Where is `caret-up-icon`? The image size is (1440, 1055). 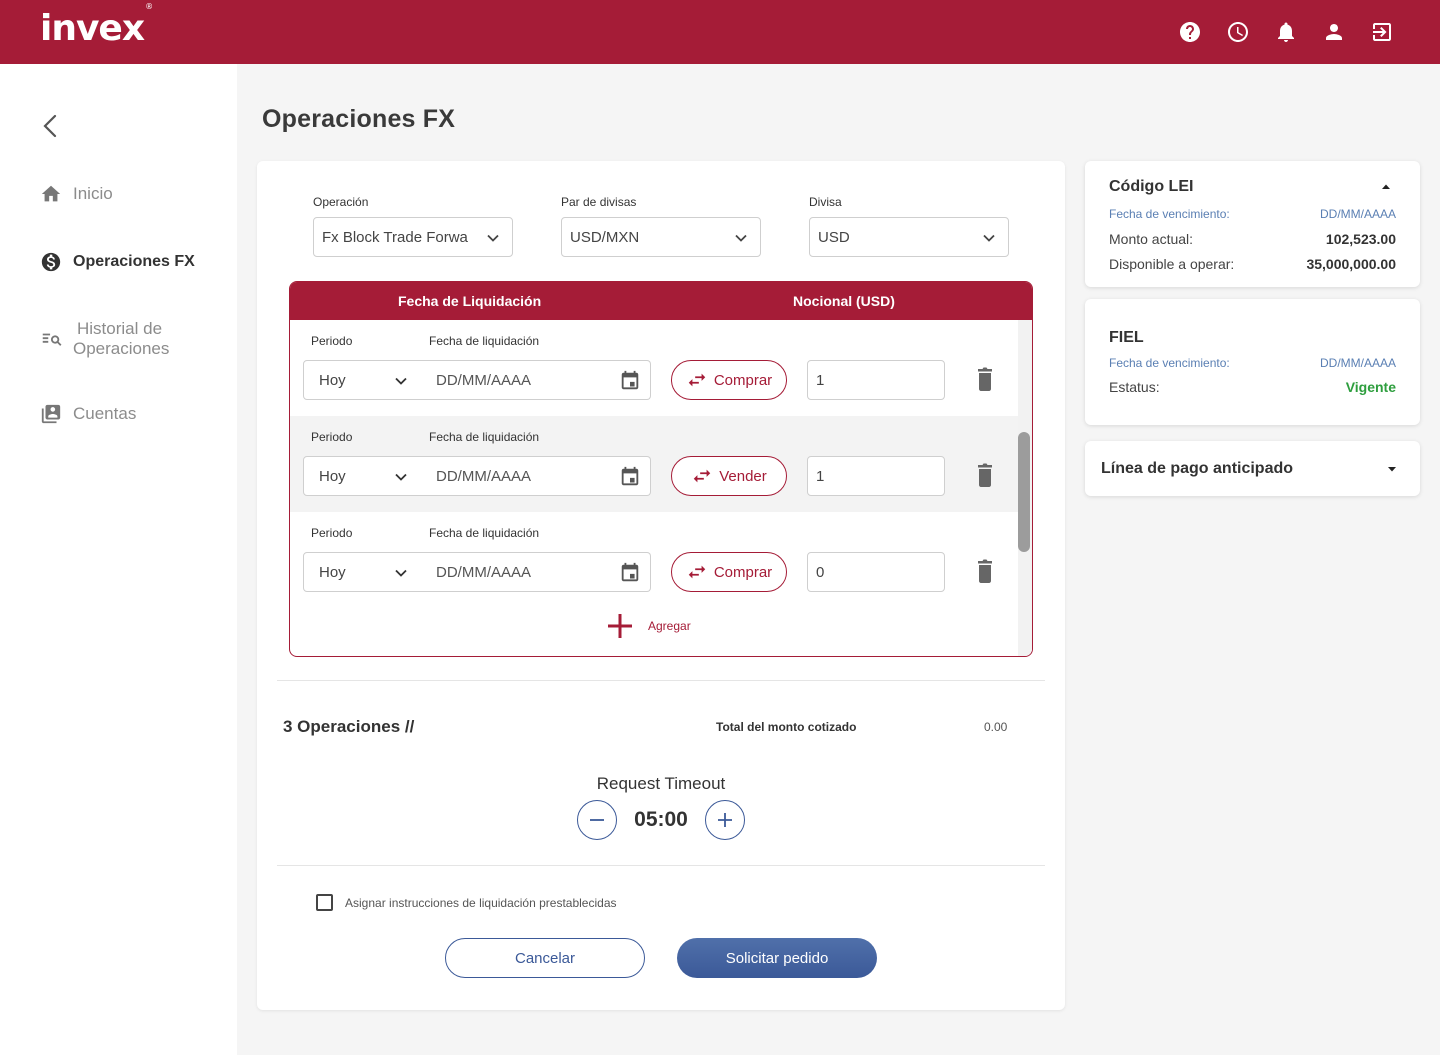
caret-up-icon is located at coordinates (1386, 187).